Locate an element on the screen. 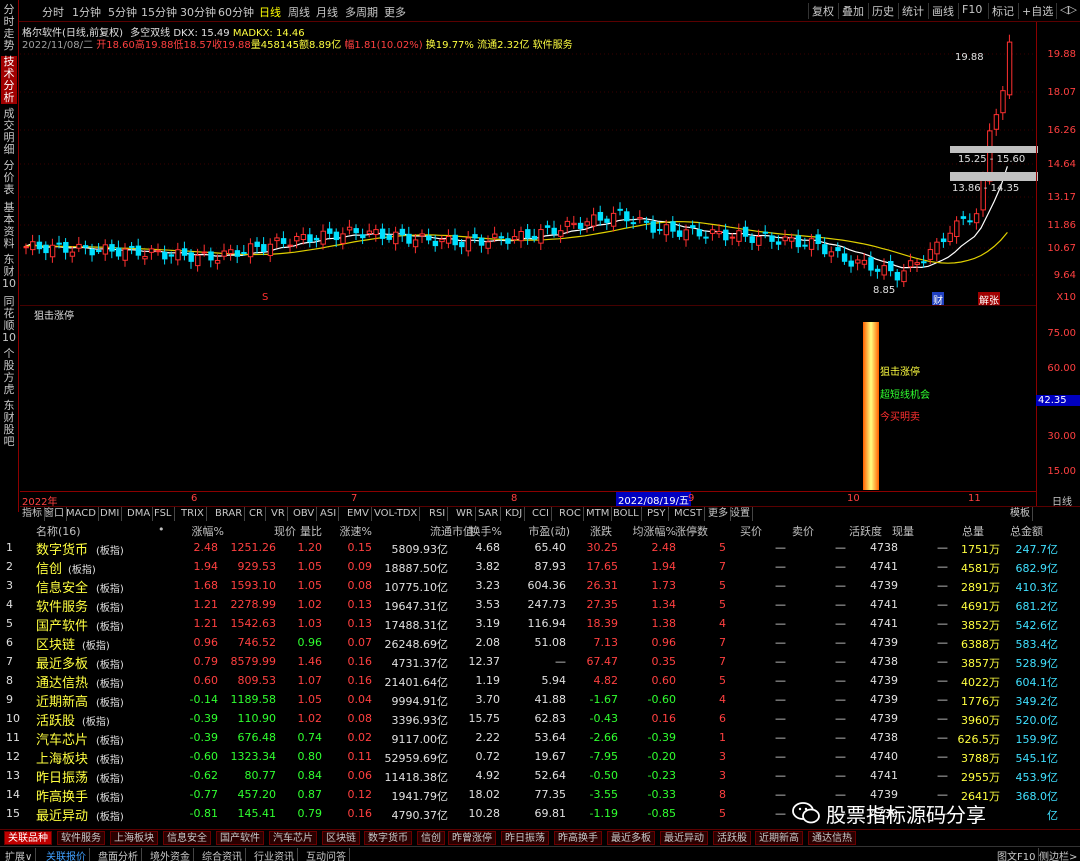  related-tab: 关联品种 is located at coordinates (28, 838).